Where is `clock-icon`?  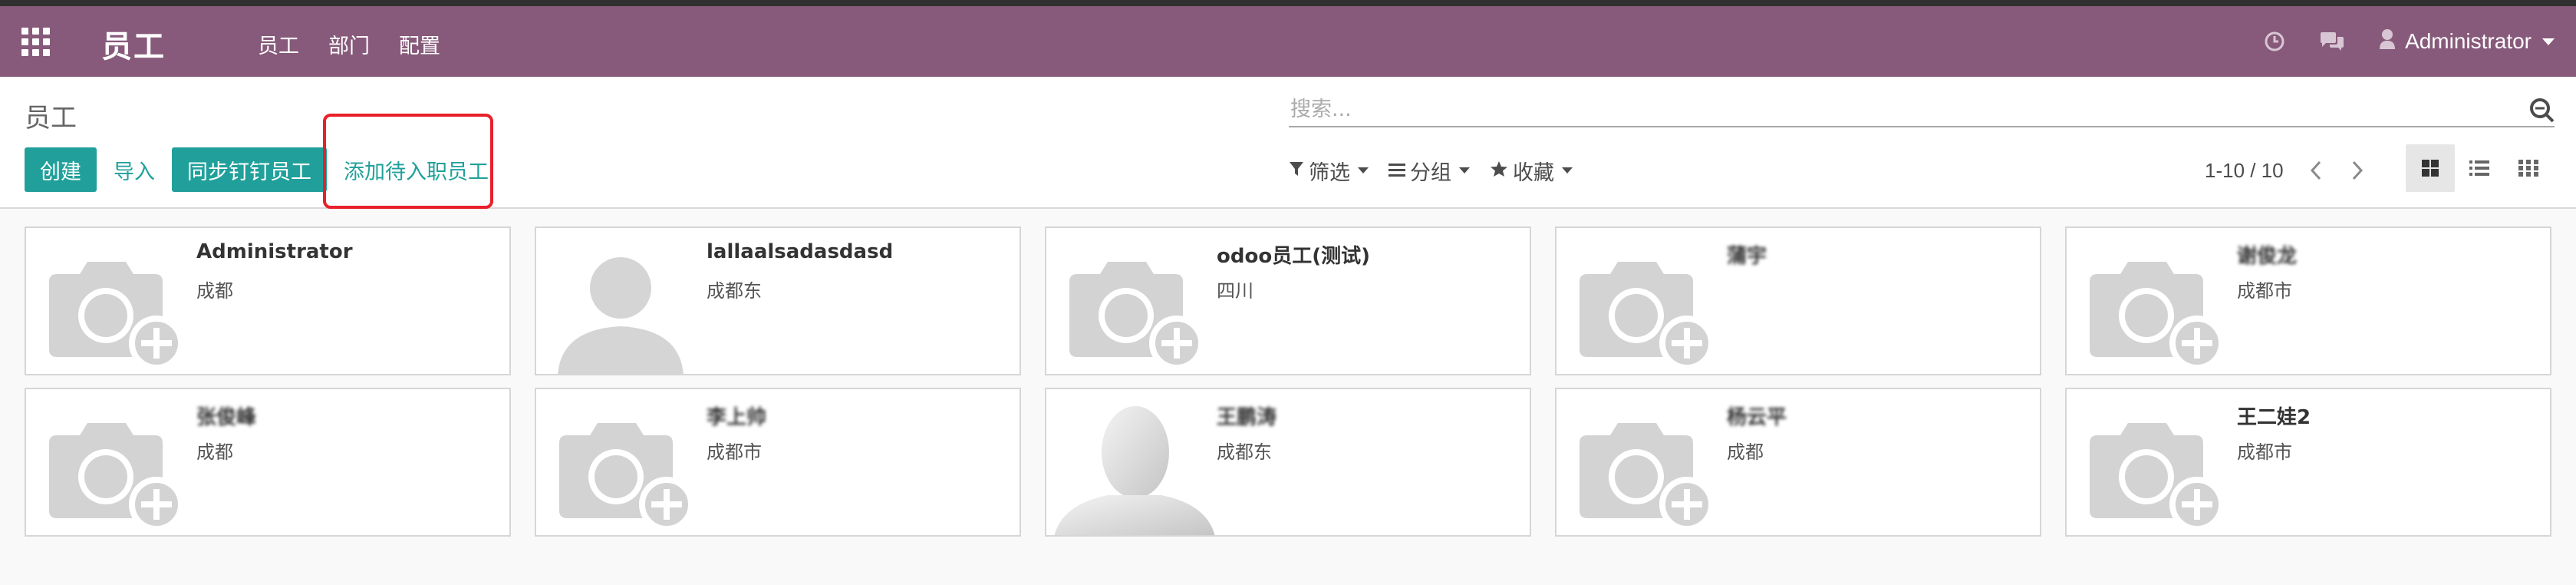 clock-icon is located at coordinates (2274, 41).